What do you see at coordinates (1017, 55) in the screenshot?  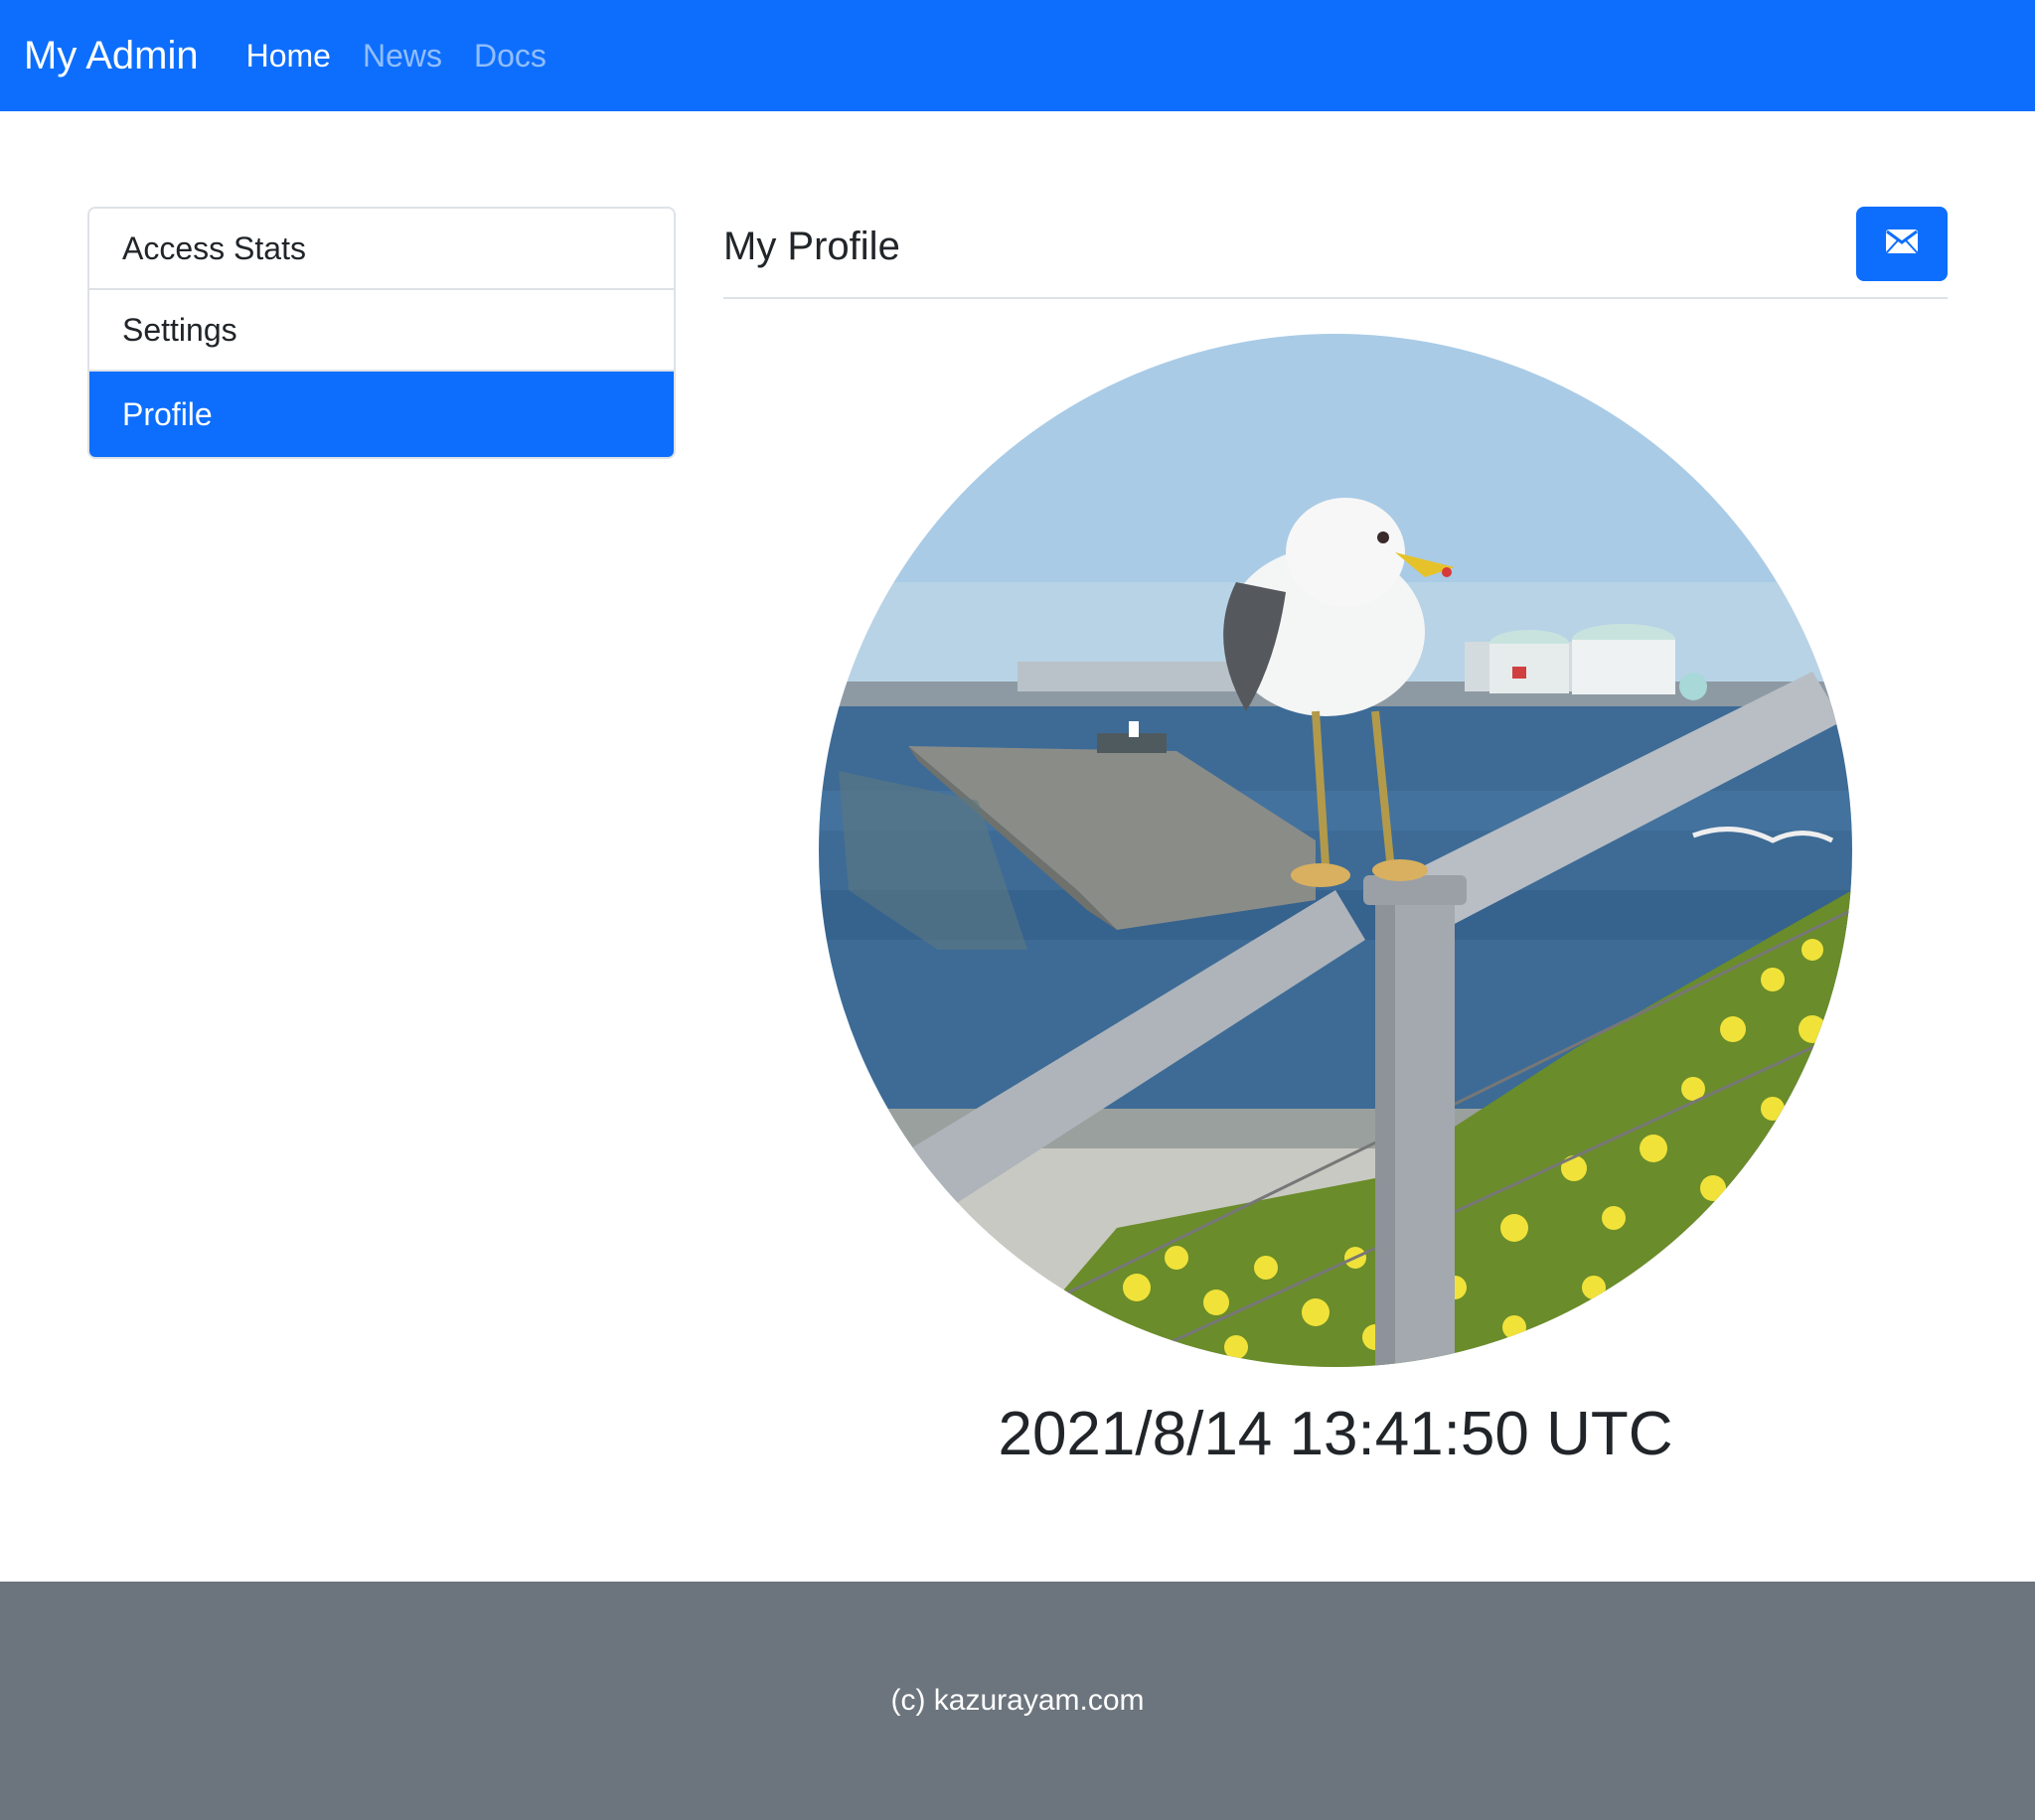 I see `top-navbar: My Admin Home News Docs` at bounding box center [1017, 55].